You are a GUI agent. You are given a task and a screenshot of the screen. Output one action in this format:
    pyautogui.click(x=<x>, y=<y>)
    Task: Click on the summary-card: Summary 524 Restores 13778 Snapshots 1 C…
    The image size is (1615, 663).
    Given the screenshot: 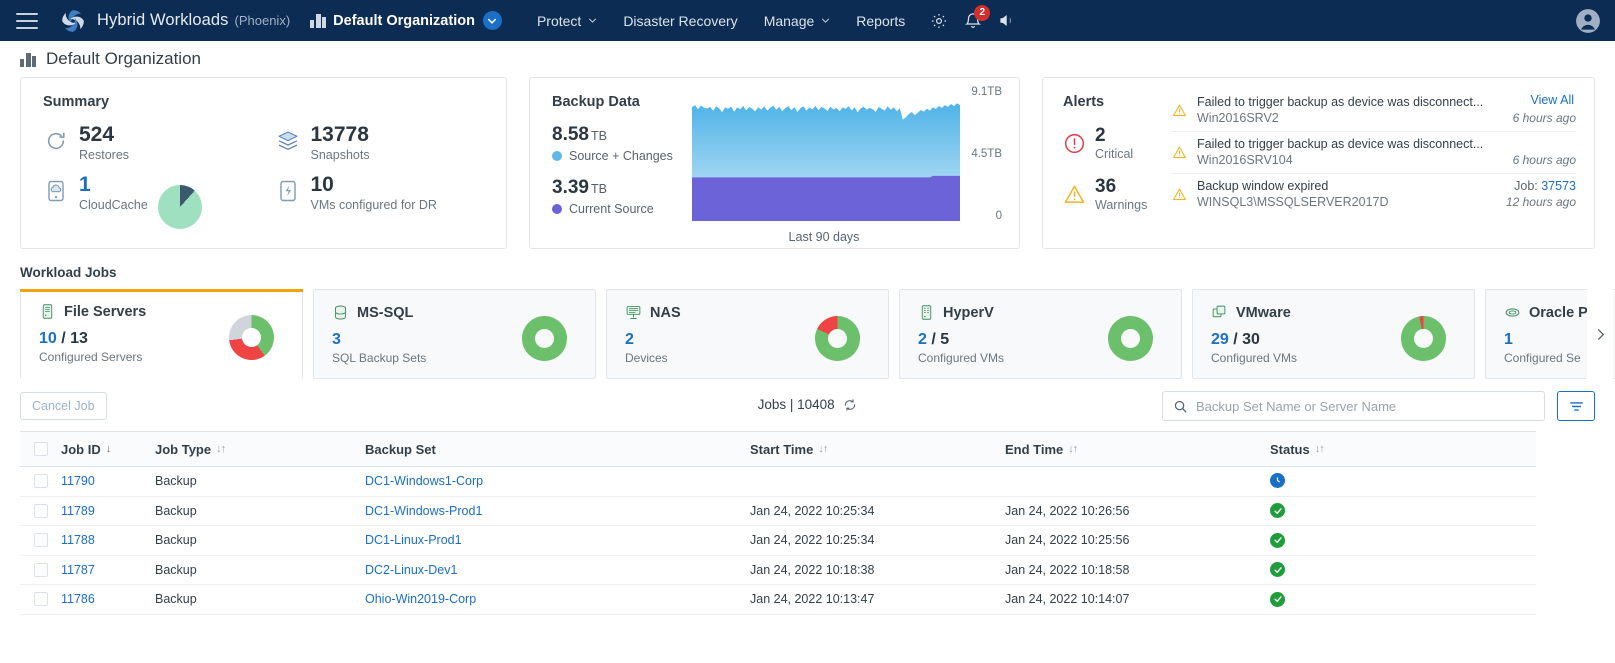 What is the action you would take?
    pyautogui.click(x=263, y=163)
    